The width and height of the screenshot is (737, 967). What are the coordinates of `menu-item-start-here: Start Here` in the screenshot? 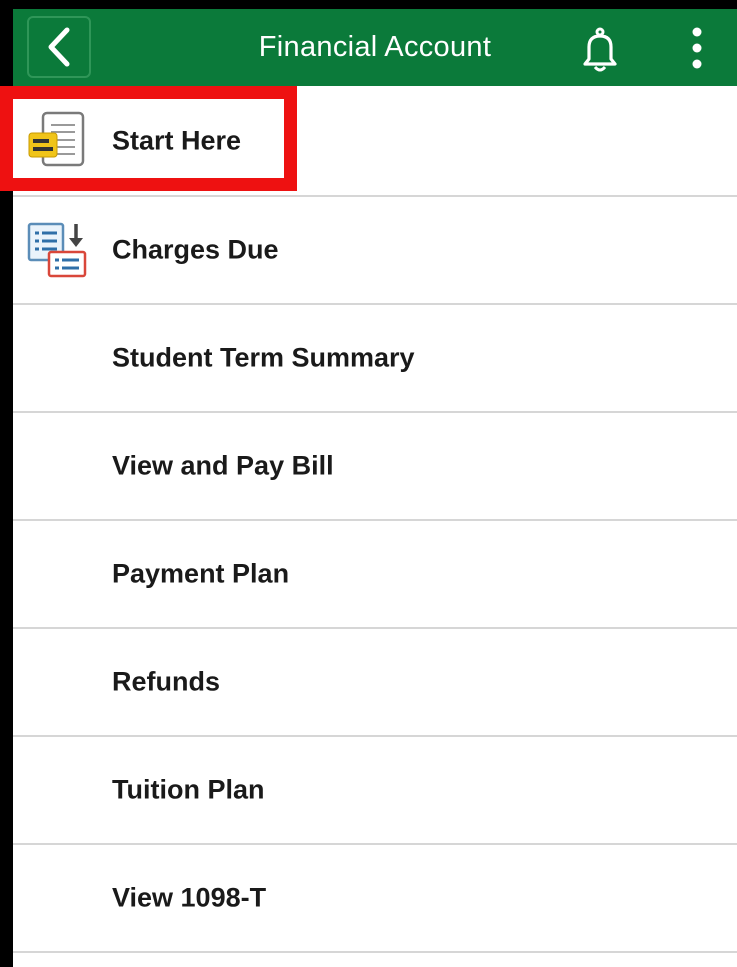 It's located at (375, 141).